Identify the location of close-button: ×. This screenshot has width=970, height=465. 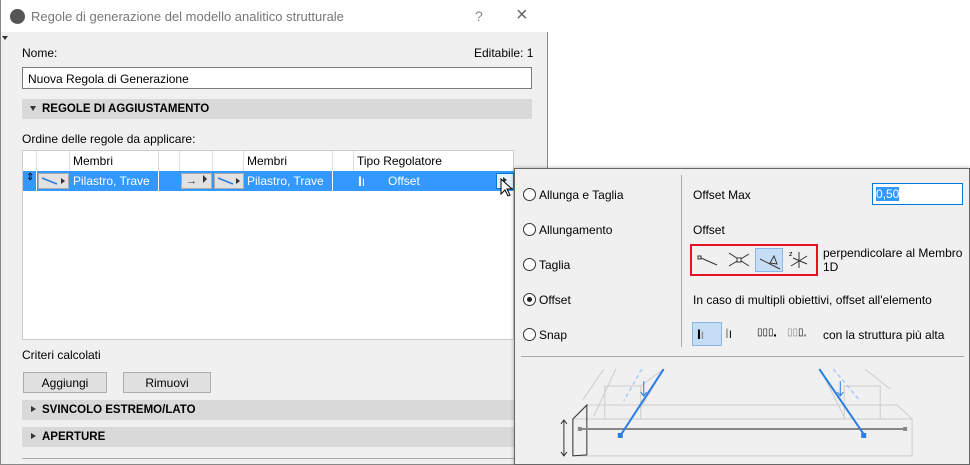
(522, 15).